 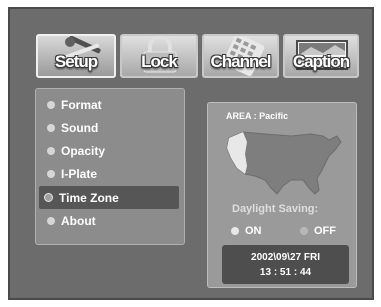 What do you see at coordinates (83, 150) in the screenshot?
I see `menu-item-label: Opacity` at bounding box center [83, 150].